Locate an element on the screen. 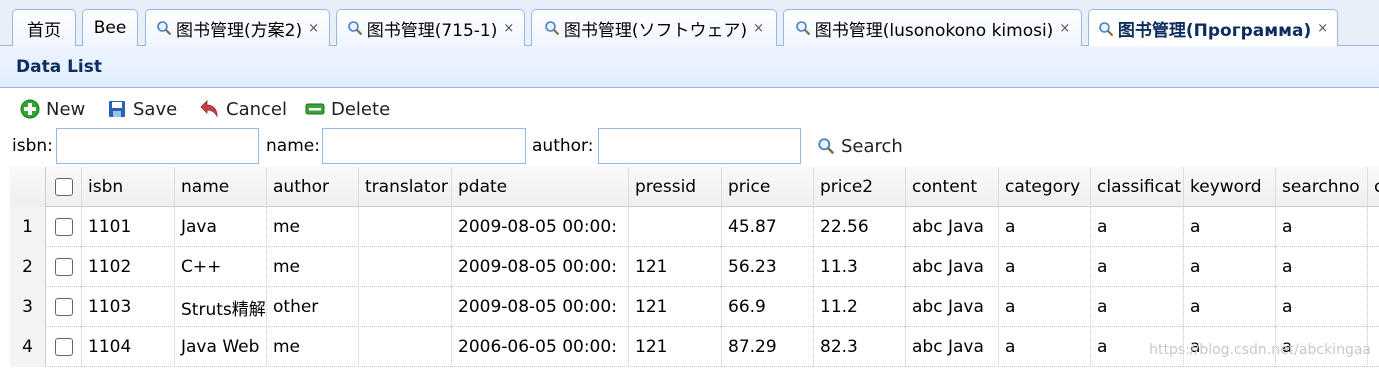  table-cell-price2: 11.3 is located at coordinates (860, 267).